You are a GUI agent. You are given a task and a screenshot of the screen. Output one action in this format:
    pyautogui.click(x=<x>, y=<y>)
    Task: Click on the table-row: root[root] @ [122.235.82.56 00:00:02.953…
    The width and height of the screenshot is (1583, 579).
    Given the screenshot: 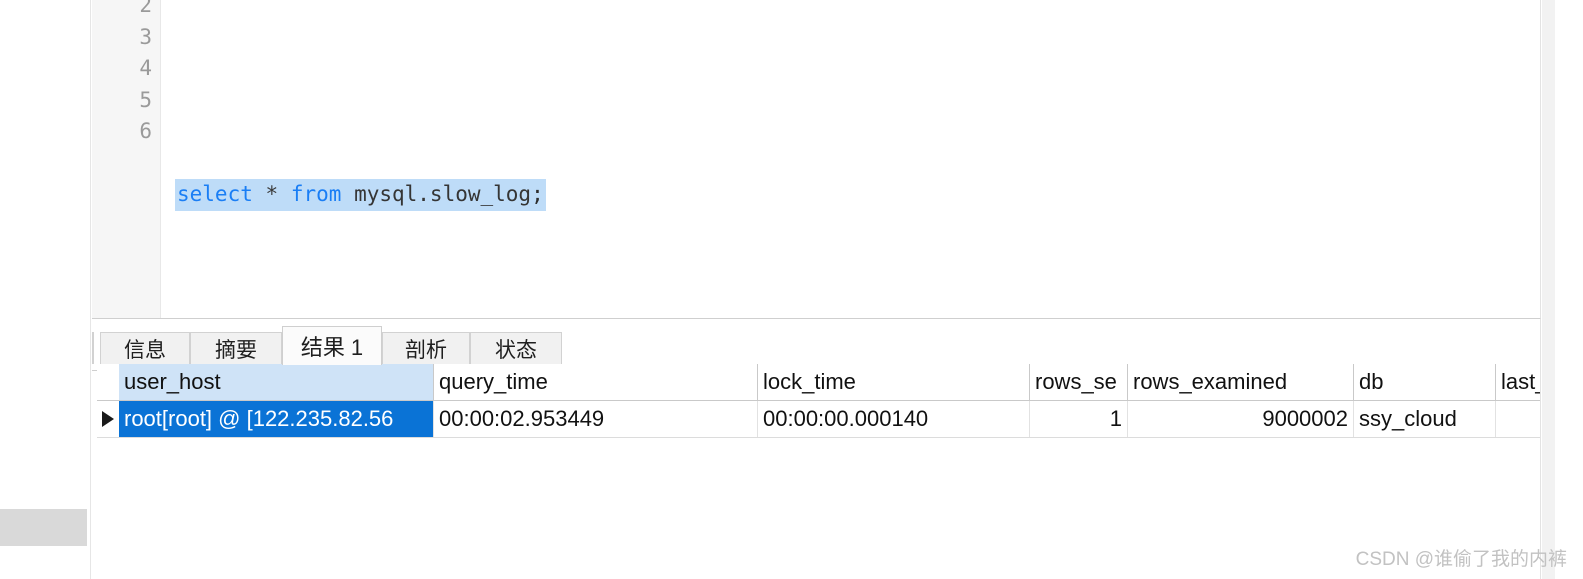 What is the action you would take?
    pyautogui.click(x=818, y=419)
    